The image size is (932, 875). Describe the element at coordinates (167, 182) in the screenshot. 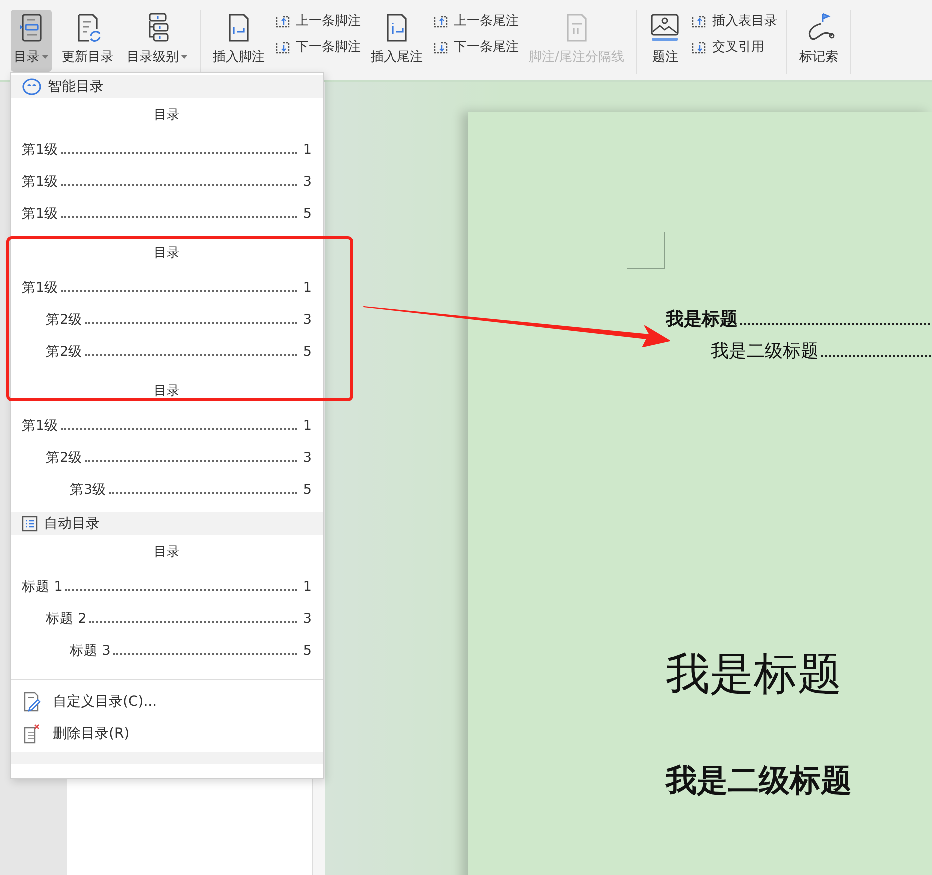

I see `toc-entry: 第1级 3` at that location.